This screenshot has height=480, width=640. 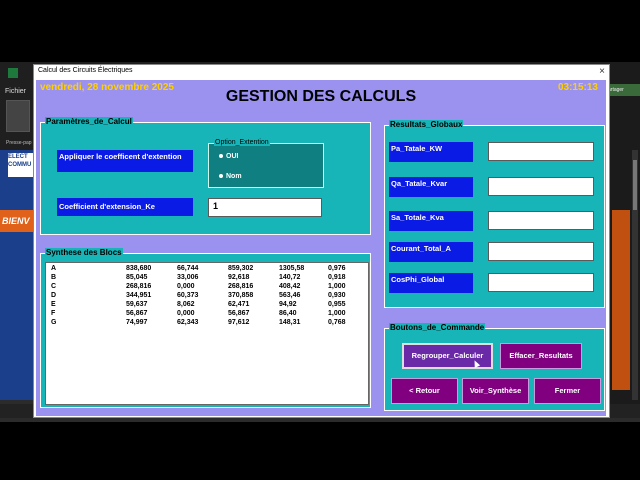 What do you see at coordinates (292, 268) in the screenshot?
I see `table-cell: 1305,58` at bounding box center [292, 268].